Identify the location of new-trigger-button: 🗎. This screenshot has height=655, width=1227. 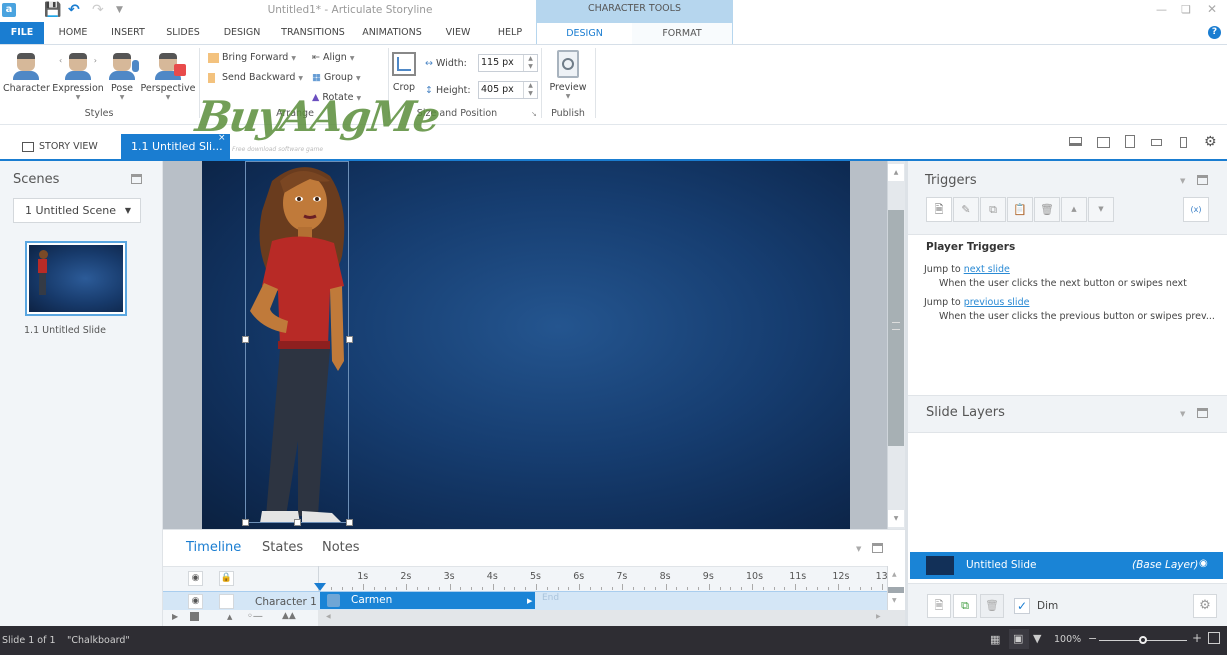
(939, 209).